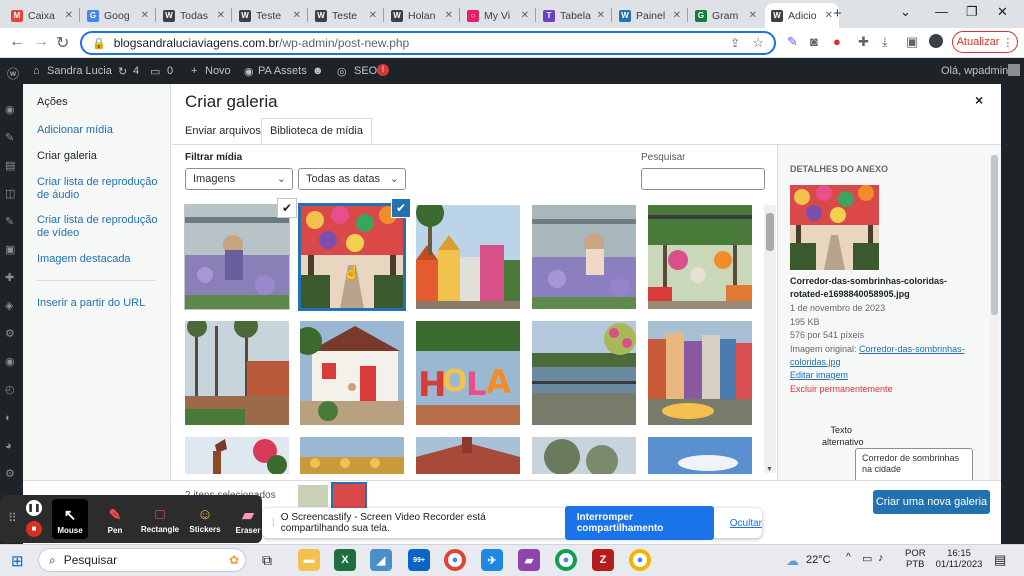 The width and height of the screenshot is (1024, 576). Describe the element at coordinates (814, 41) in the screenshot. I see `camera-extension-icon: ◙` at that location.